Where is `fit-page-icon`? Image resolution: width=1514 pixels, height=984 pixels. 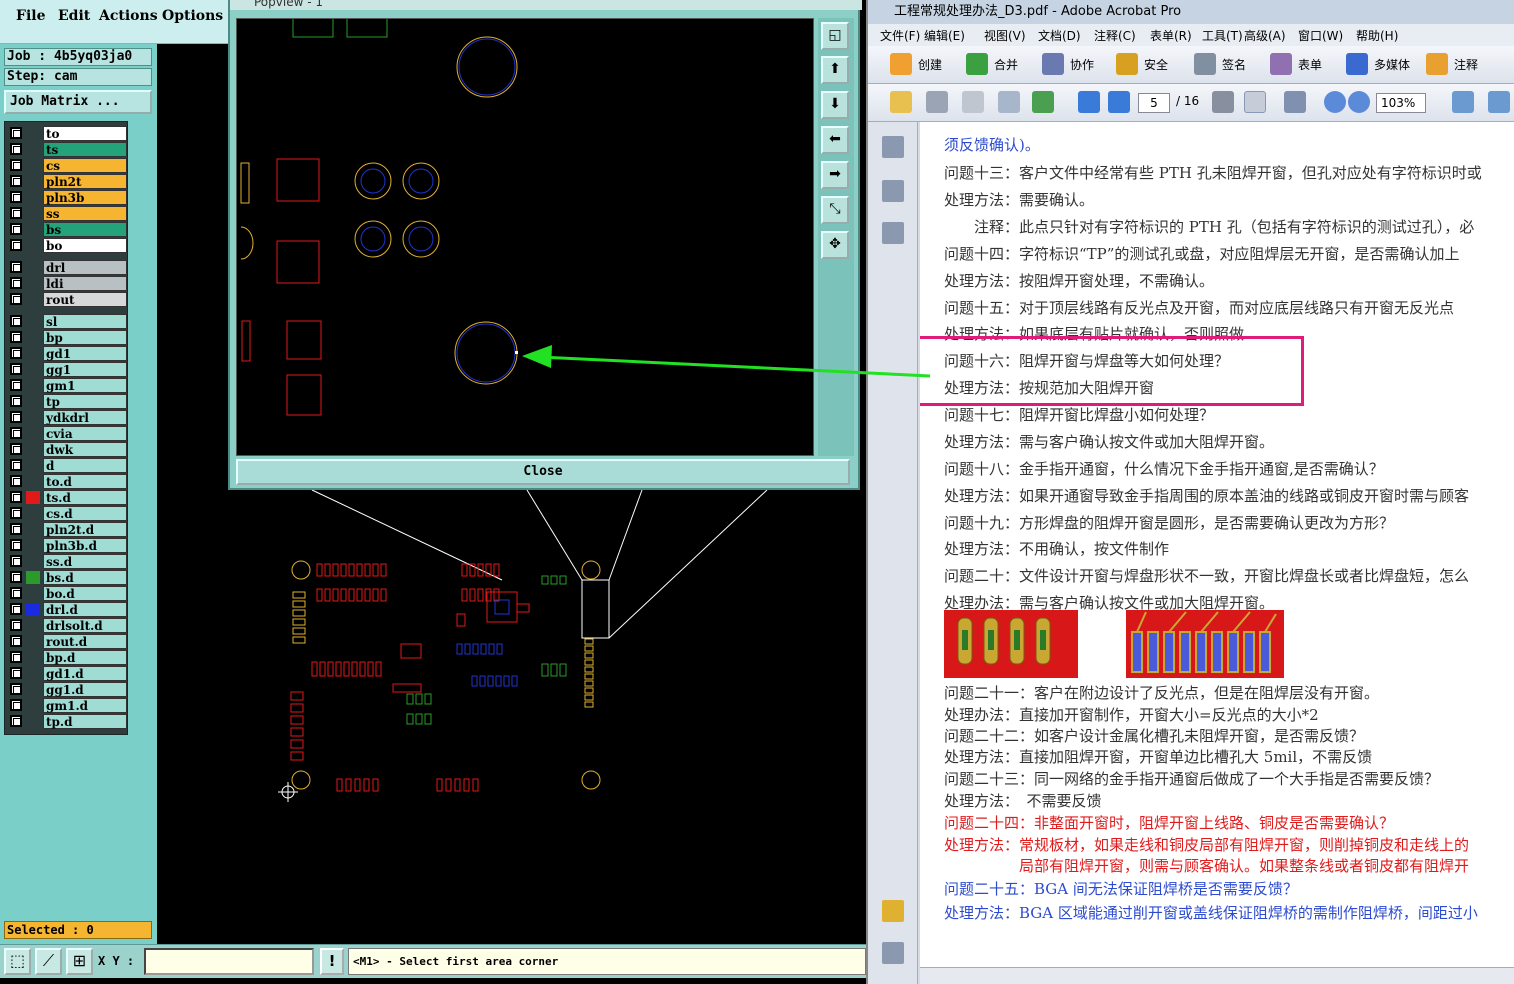
fit-page-icon is located at coordinates (1463, 102).